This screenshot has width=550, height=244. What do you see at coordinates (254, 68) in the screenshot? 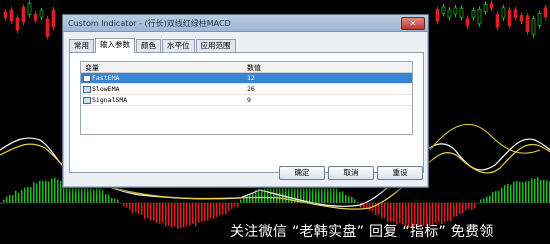
I see `column-header-value: 数值` at bounding box center [254, 68].